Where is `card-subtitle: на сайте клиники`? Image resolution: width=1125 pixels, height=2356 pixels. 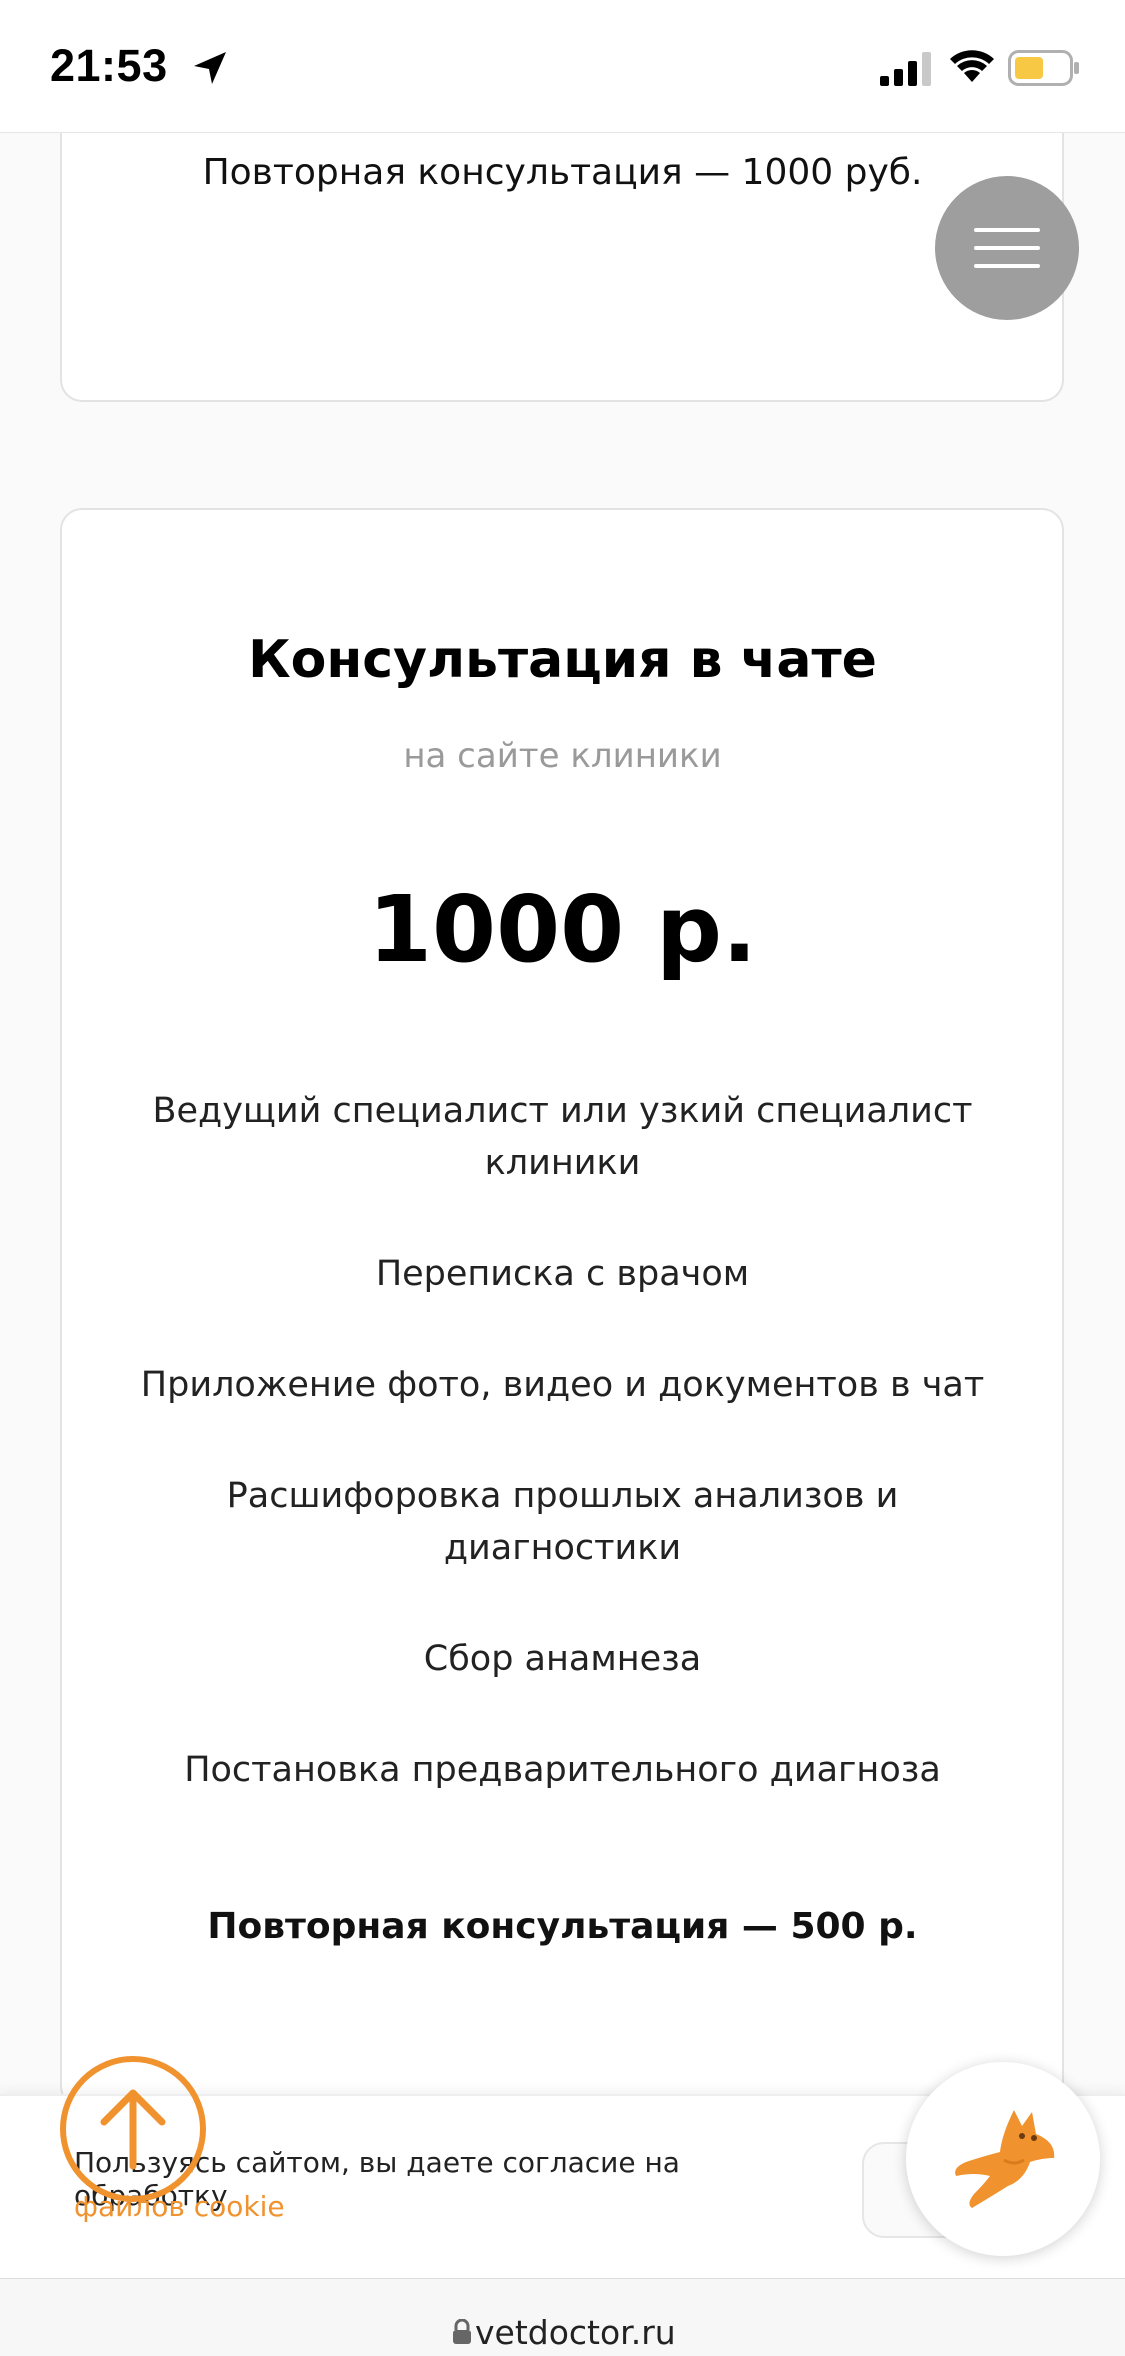
card-subtitle: на сайте клиники is located at coordinates (562, 756).